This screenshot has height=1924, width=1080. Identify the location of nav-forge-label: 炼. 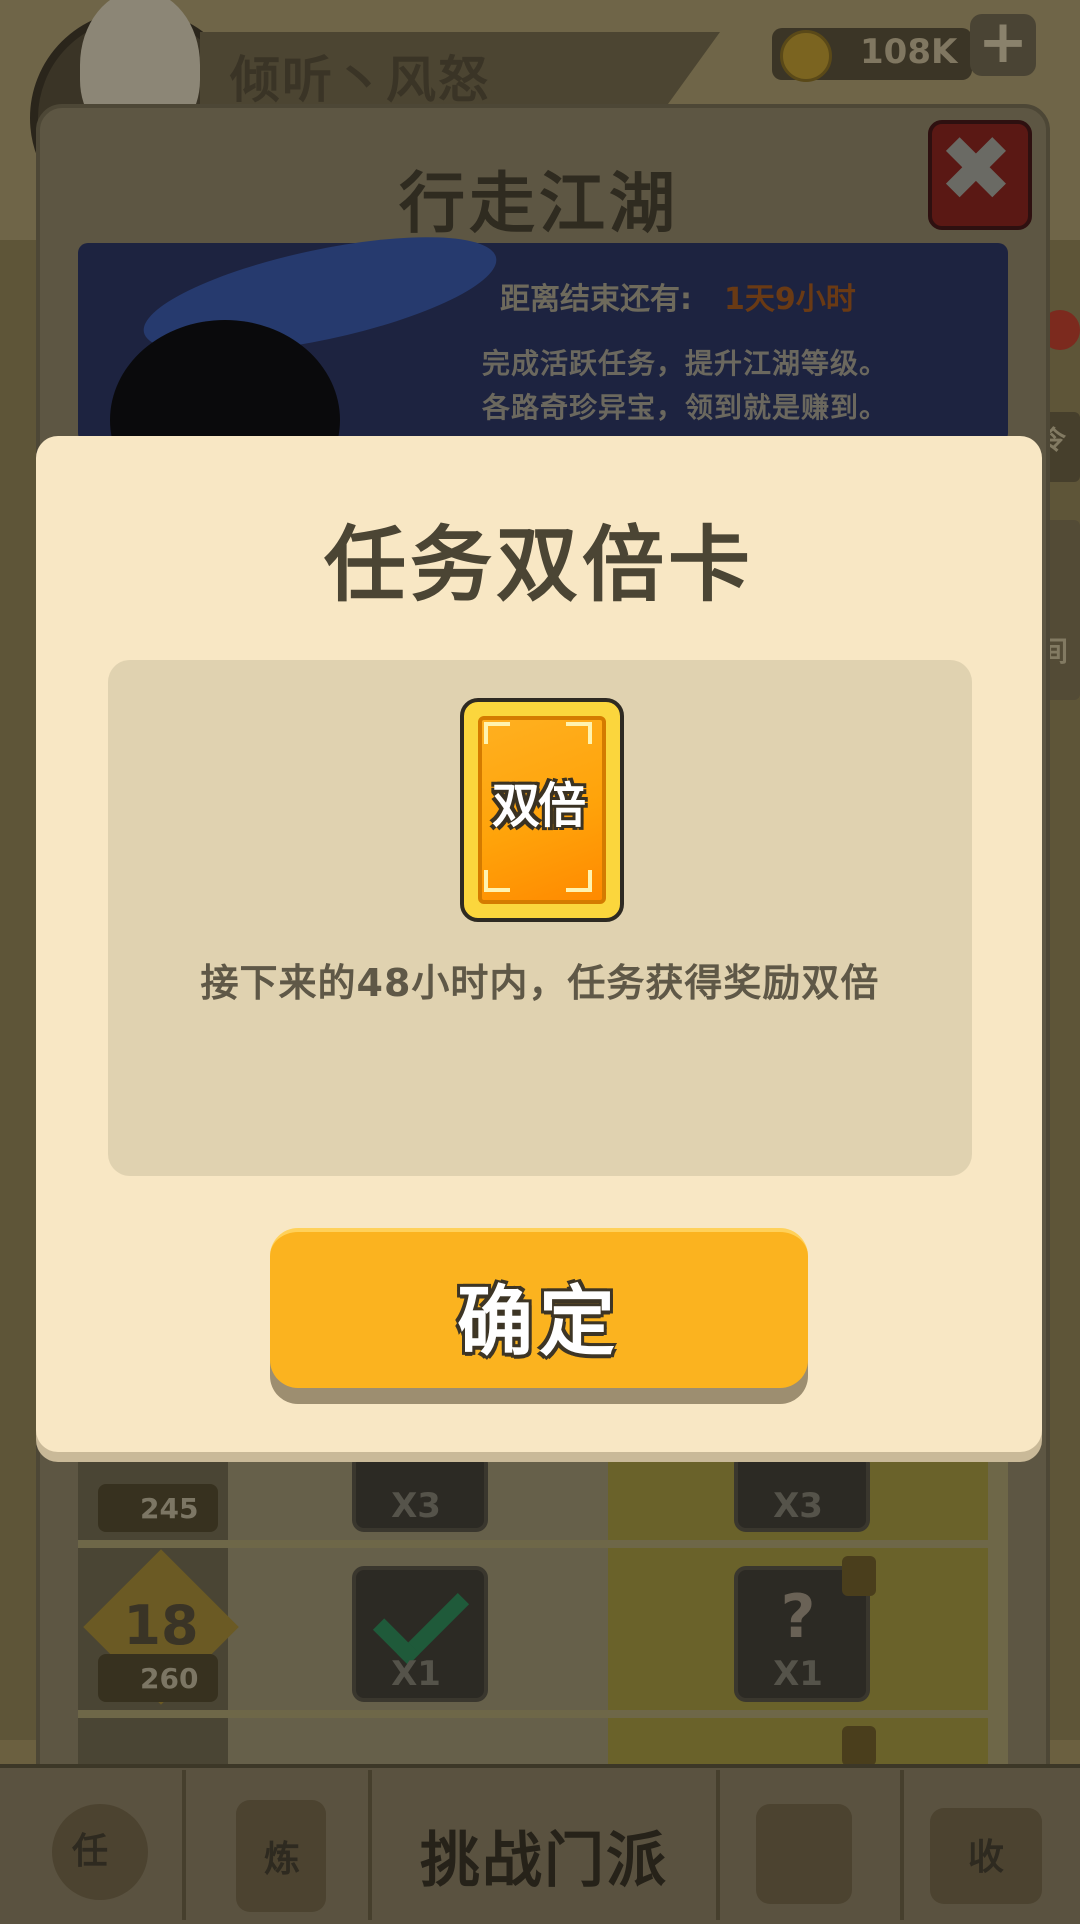
(282, 1859).